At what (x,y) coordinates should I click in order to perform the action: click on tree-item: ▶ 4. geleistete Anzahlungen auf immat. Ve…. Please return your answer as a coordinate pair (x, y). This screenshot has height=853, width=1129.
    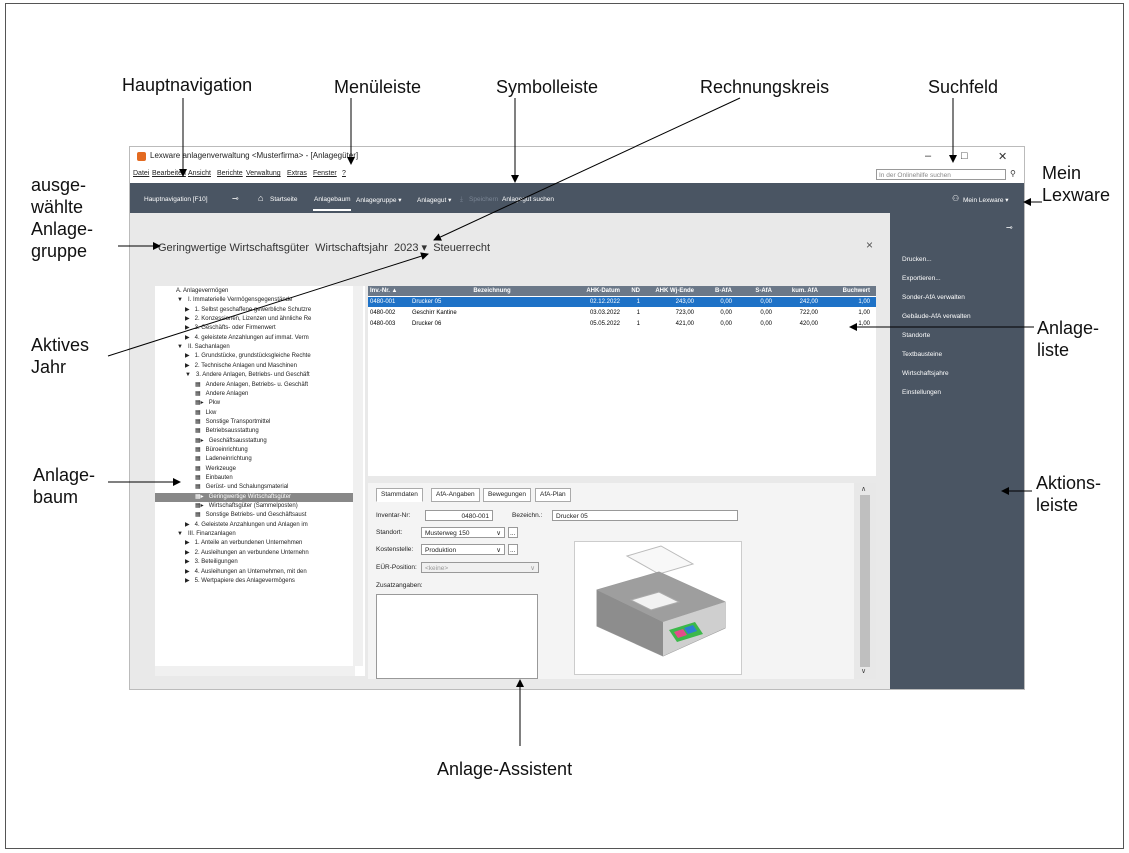
    Looking at the image, I should click on (247, 338).